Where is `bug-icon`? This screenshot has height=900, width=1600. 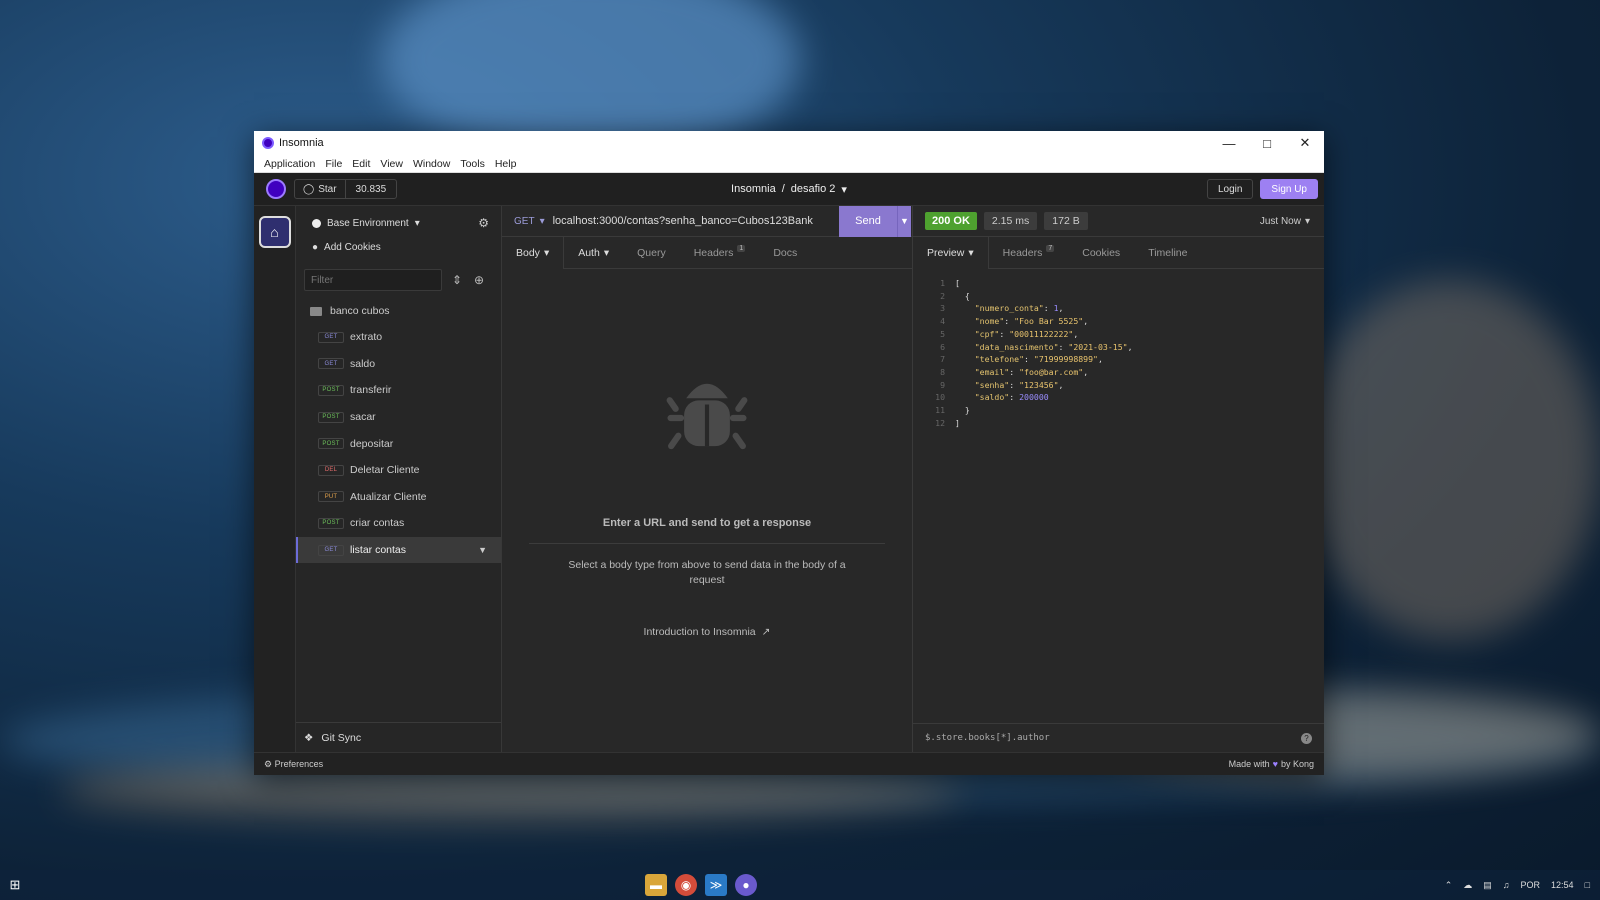
bug-icon is located at coordinates (707, 416).